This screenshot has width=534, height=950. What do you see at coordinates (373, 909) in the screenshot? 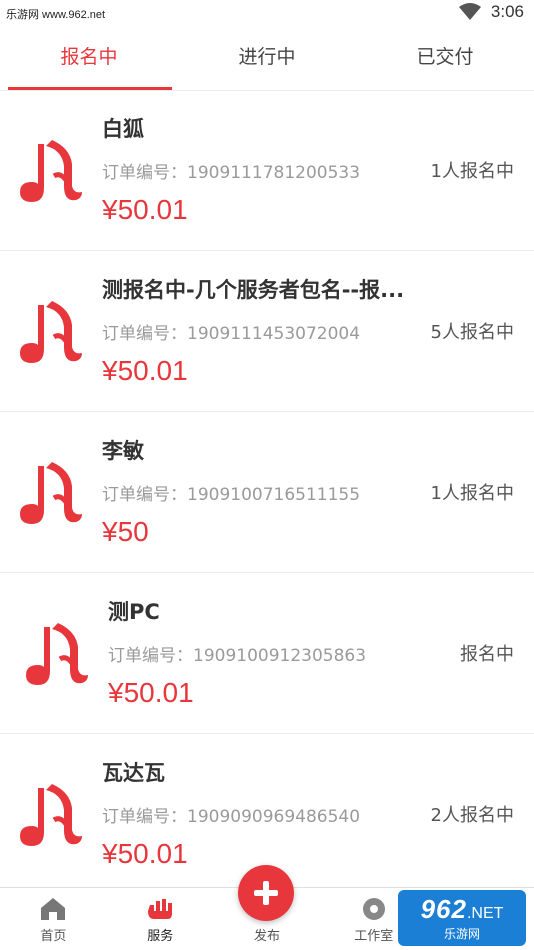
I see `studio-icon` at bounding box center [373, 909].